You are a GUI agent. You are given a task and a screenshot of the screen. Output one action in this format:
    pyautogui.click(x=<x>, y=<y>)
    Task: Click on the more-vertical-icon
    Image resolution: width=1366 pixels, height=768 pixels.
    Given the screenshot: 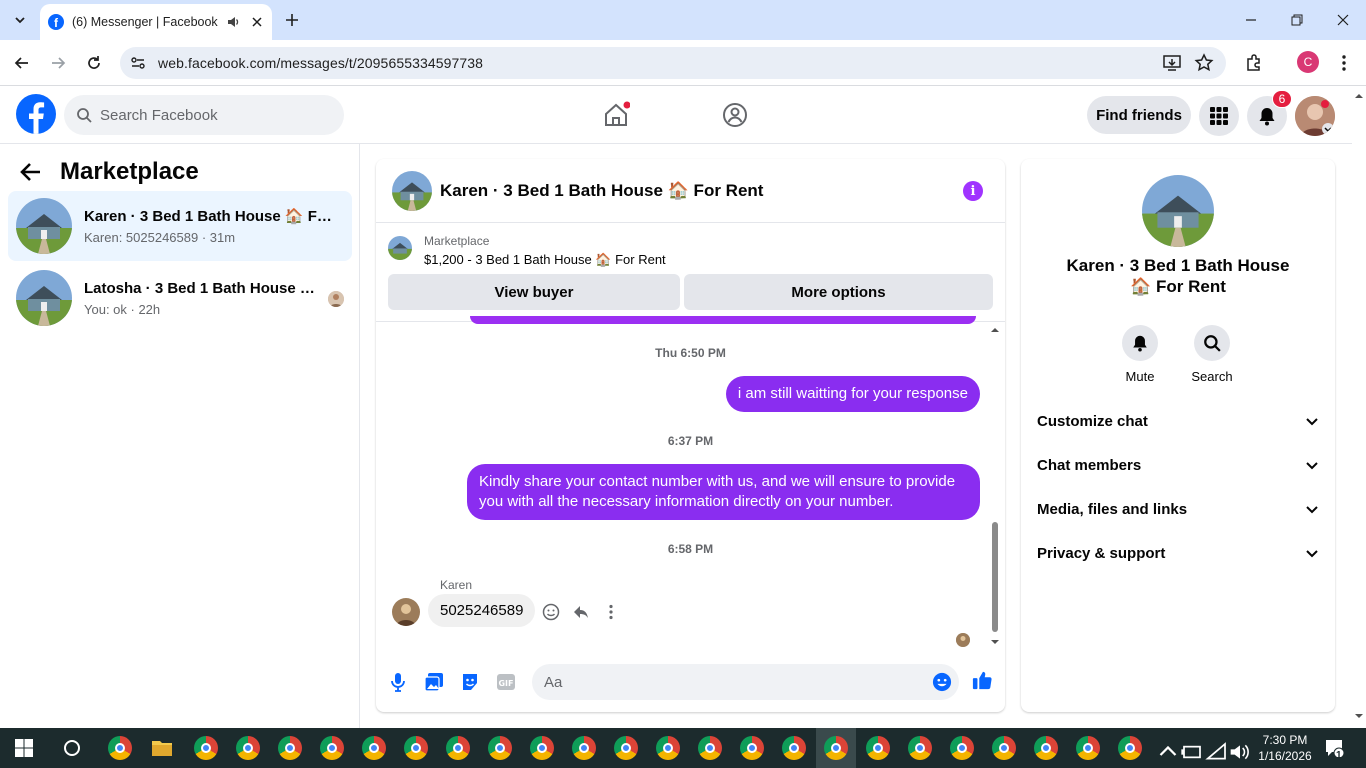 What is the action you would take?
    pyautogui.click(x=611, y=612)
    